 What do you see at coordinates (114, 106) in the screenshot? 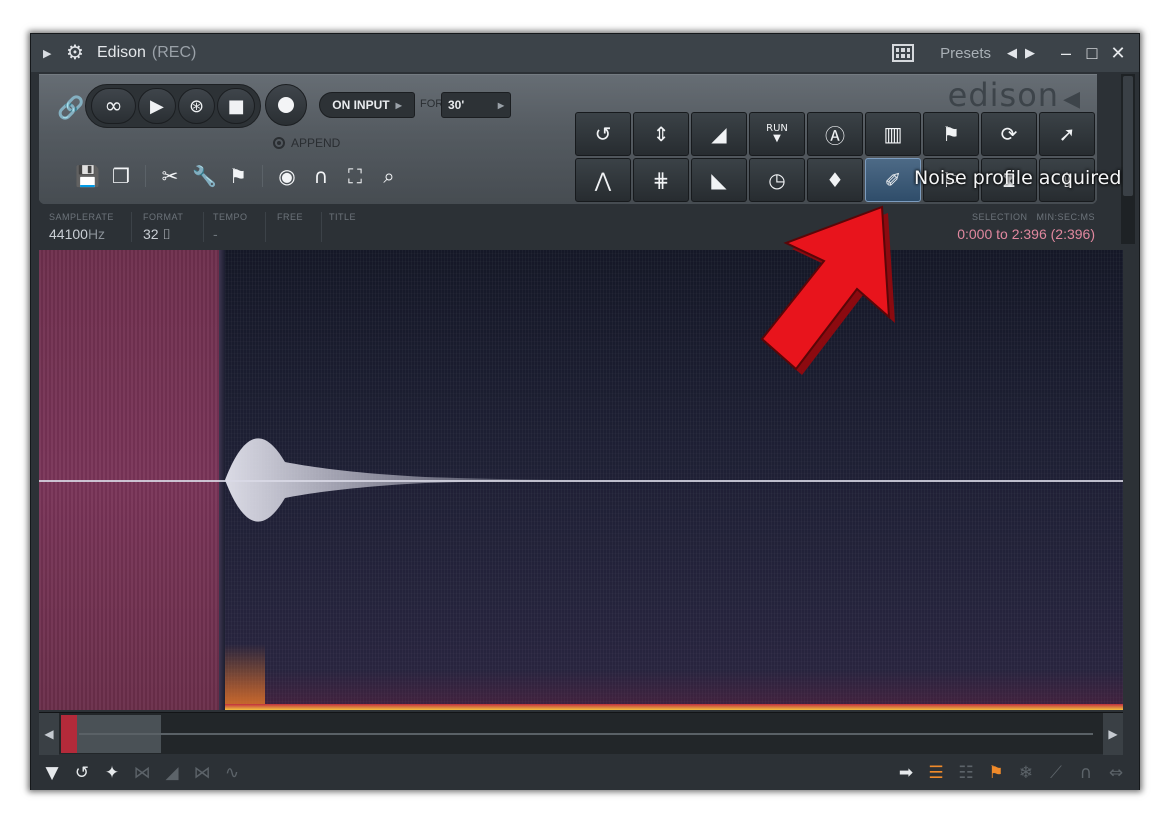
I see `loop-button: ∞` at bounding box center [114, 106].